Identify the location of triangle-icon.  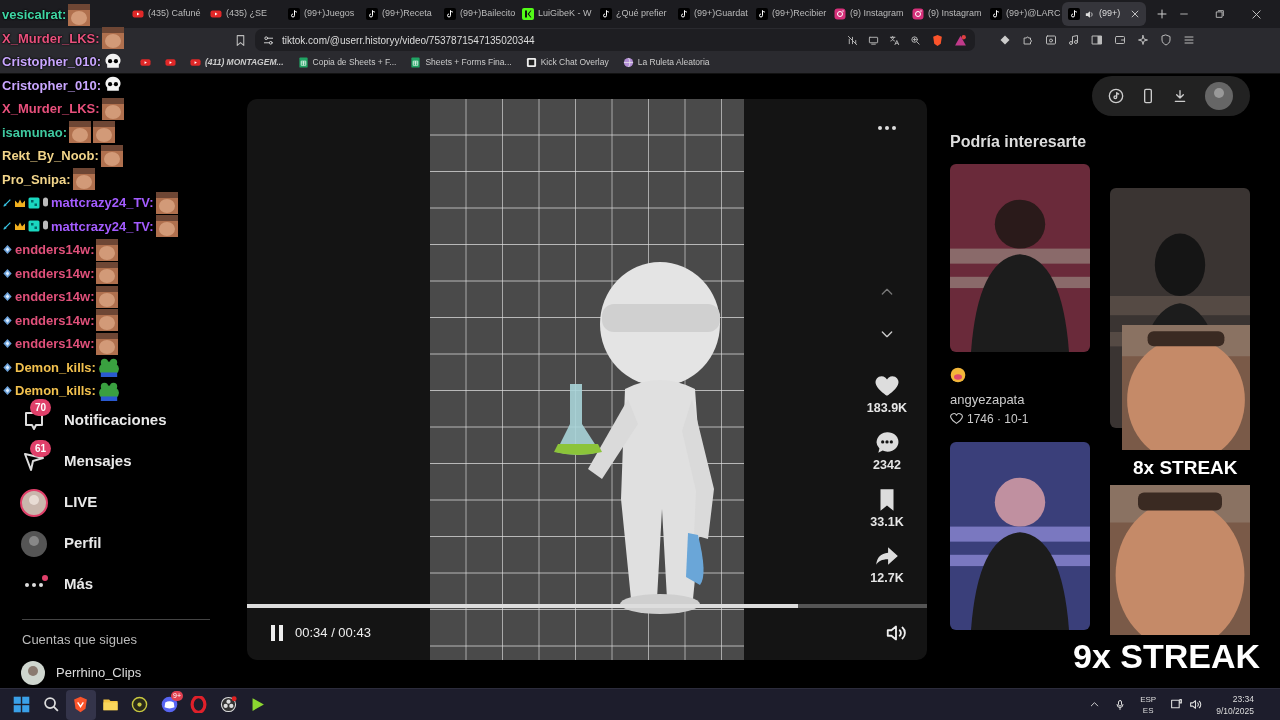
(960, 40).